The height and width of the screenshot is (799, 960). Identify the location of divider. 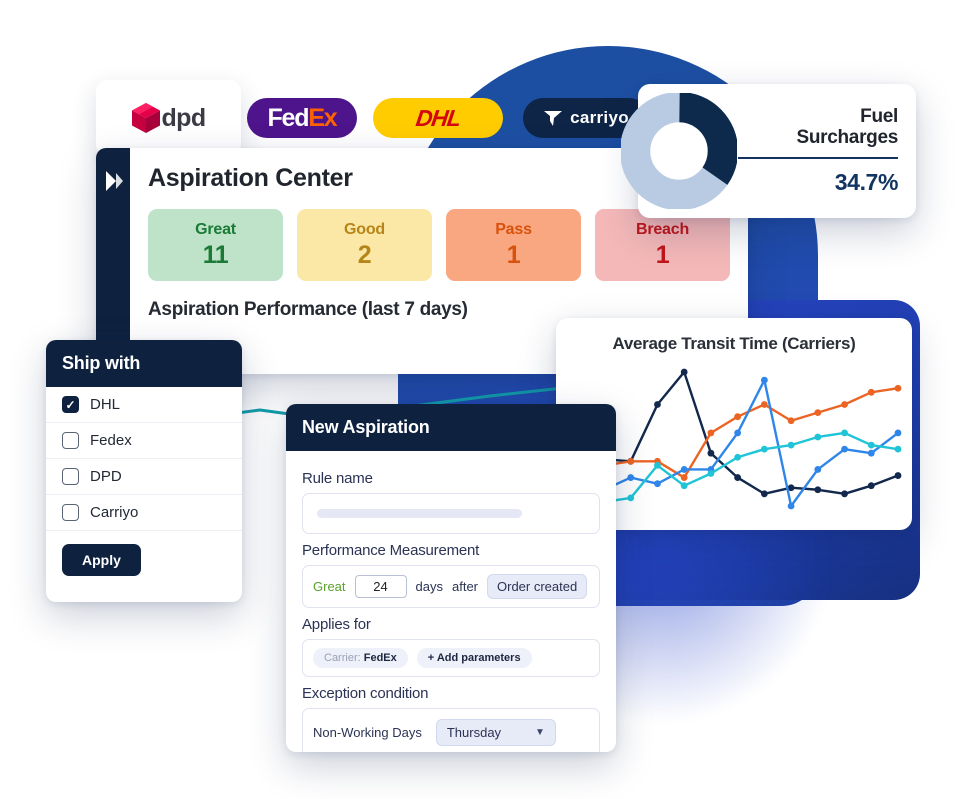
(818, 158).